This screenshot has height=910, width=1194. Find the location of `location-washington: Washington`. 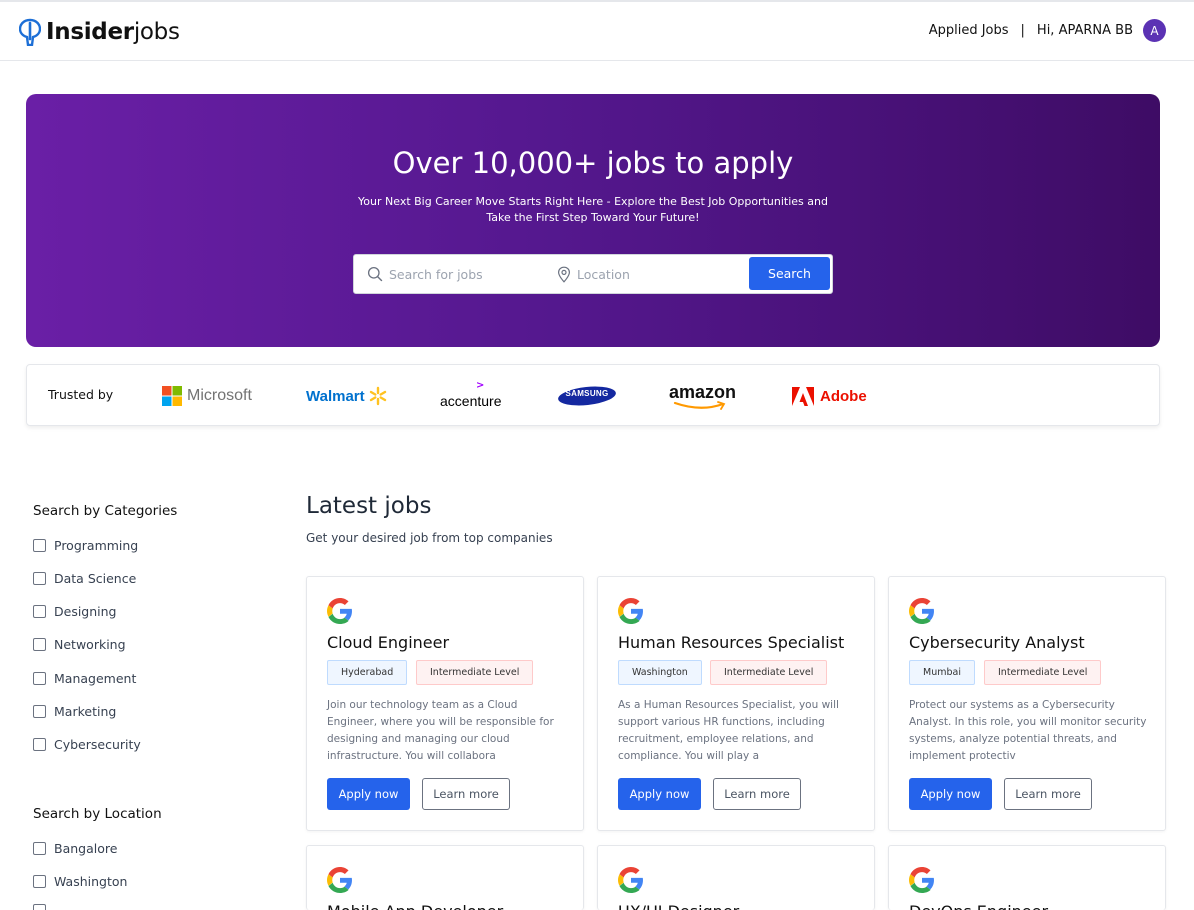

location-washington: Washington is located at coordinates (80, 881).